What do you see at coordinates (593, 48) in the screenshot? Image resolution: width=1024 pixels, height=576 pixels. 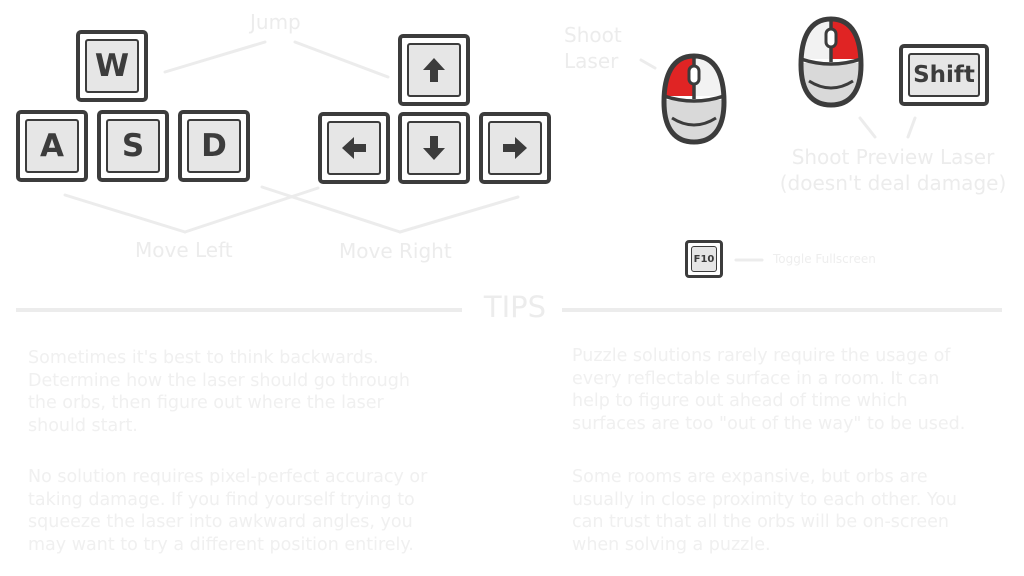 I see `shoot-laser-label: Shoot Laser` at bounding box center [593, 48].